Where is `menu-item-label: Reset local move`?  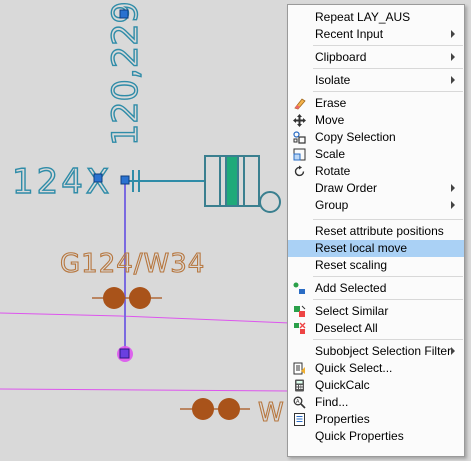 menu-item-label: Reset local move is located at coordinates (361, 248).